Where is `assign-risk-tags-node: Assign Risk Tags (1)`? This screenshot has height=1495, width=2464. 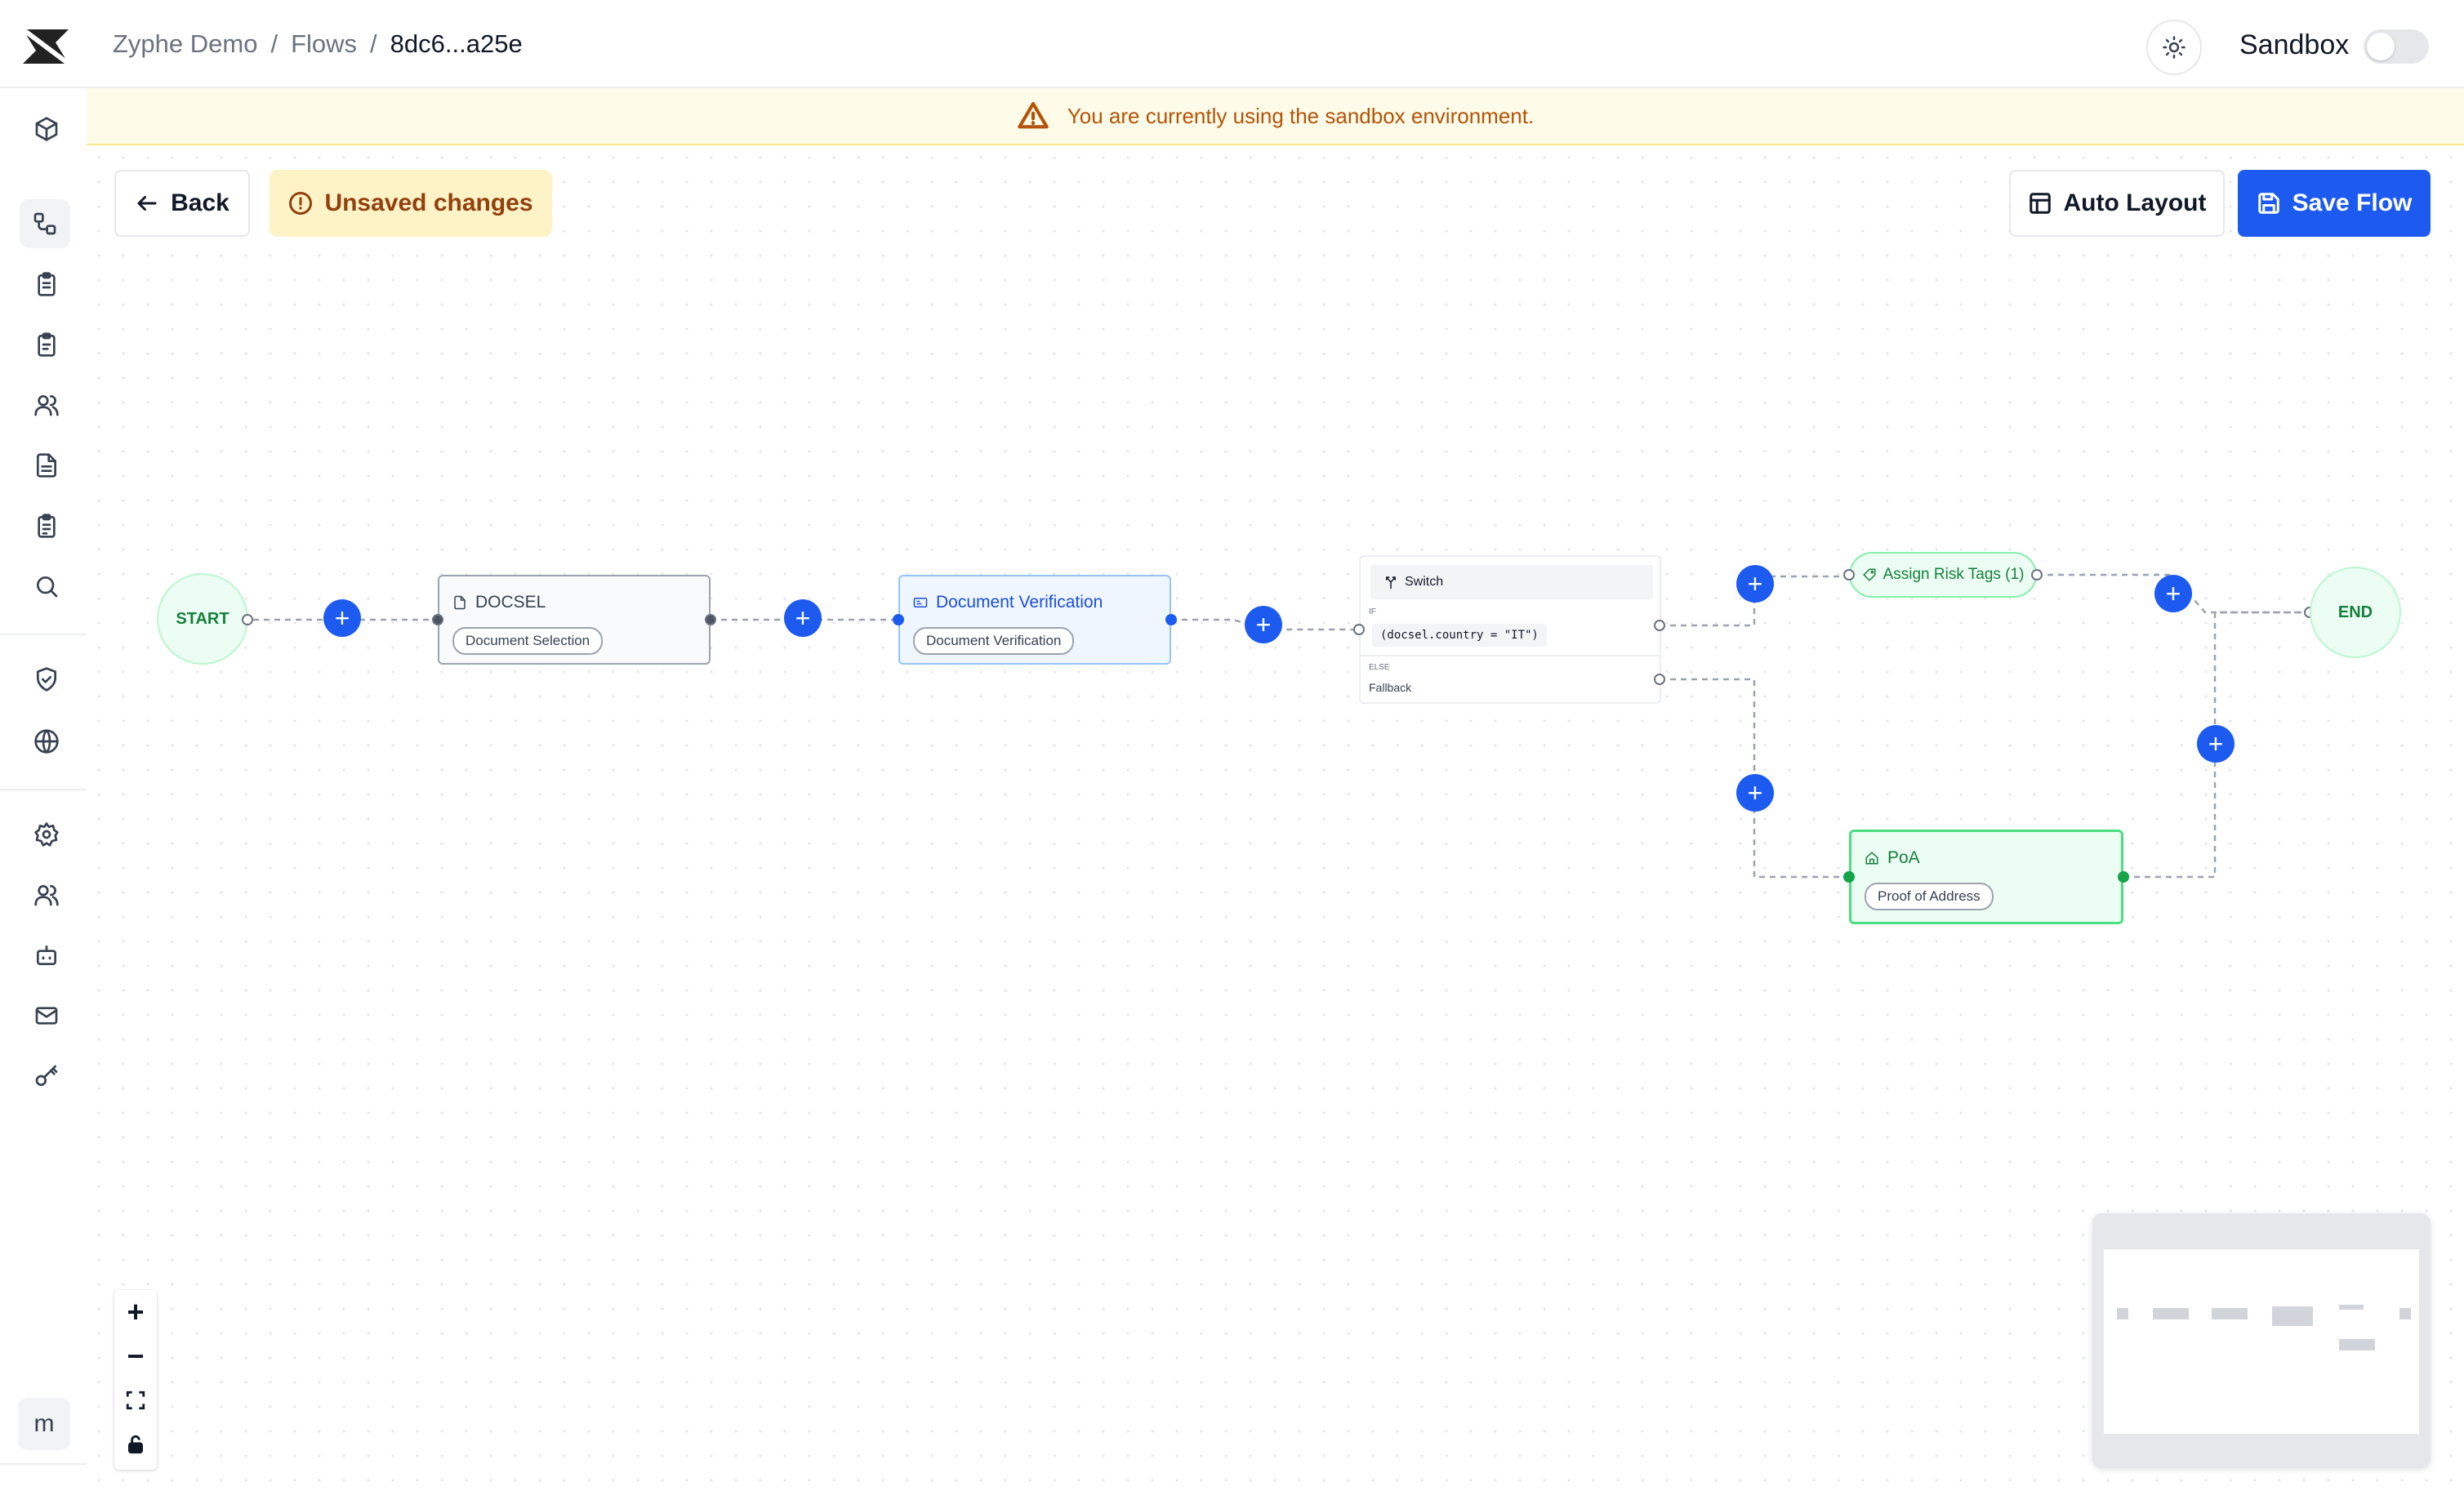
assign-risk-tags-node: Assign Risk Tags (1) is located at coordinates (1943, 575).